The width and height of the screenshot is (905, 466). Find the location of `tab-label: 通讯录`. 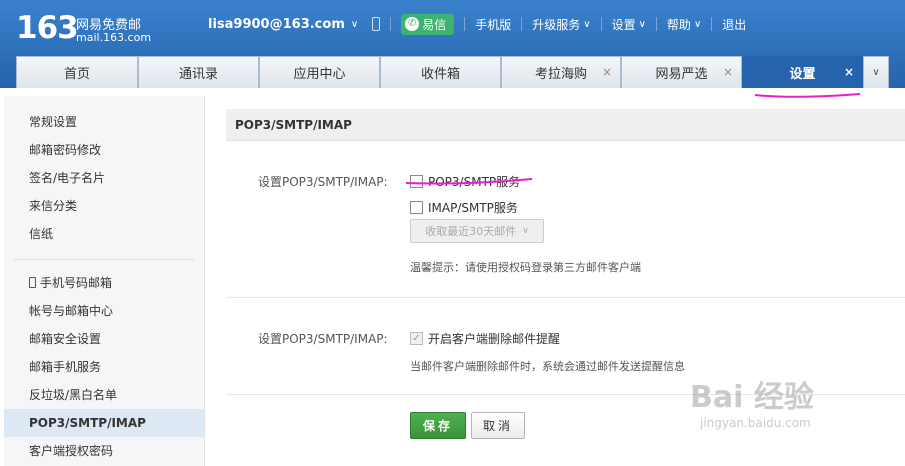

tab-label: 通讯录 is located at coordinates (198, 74).